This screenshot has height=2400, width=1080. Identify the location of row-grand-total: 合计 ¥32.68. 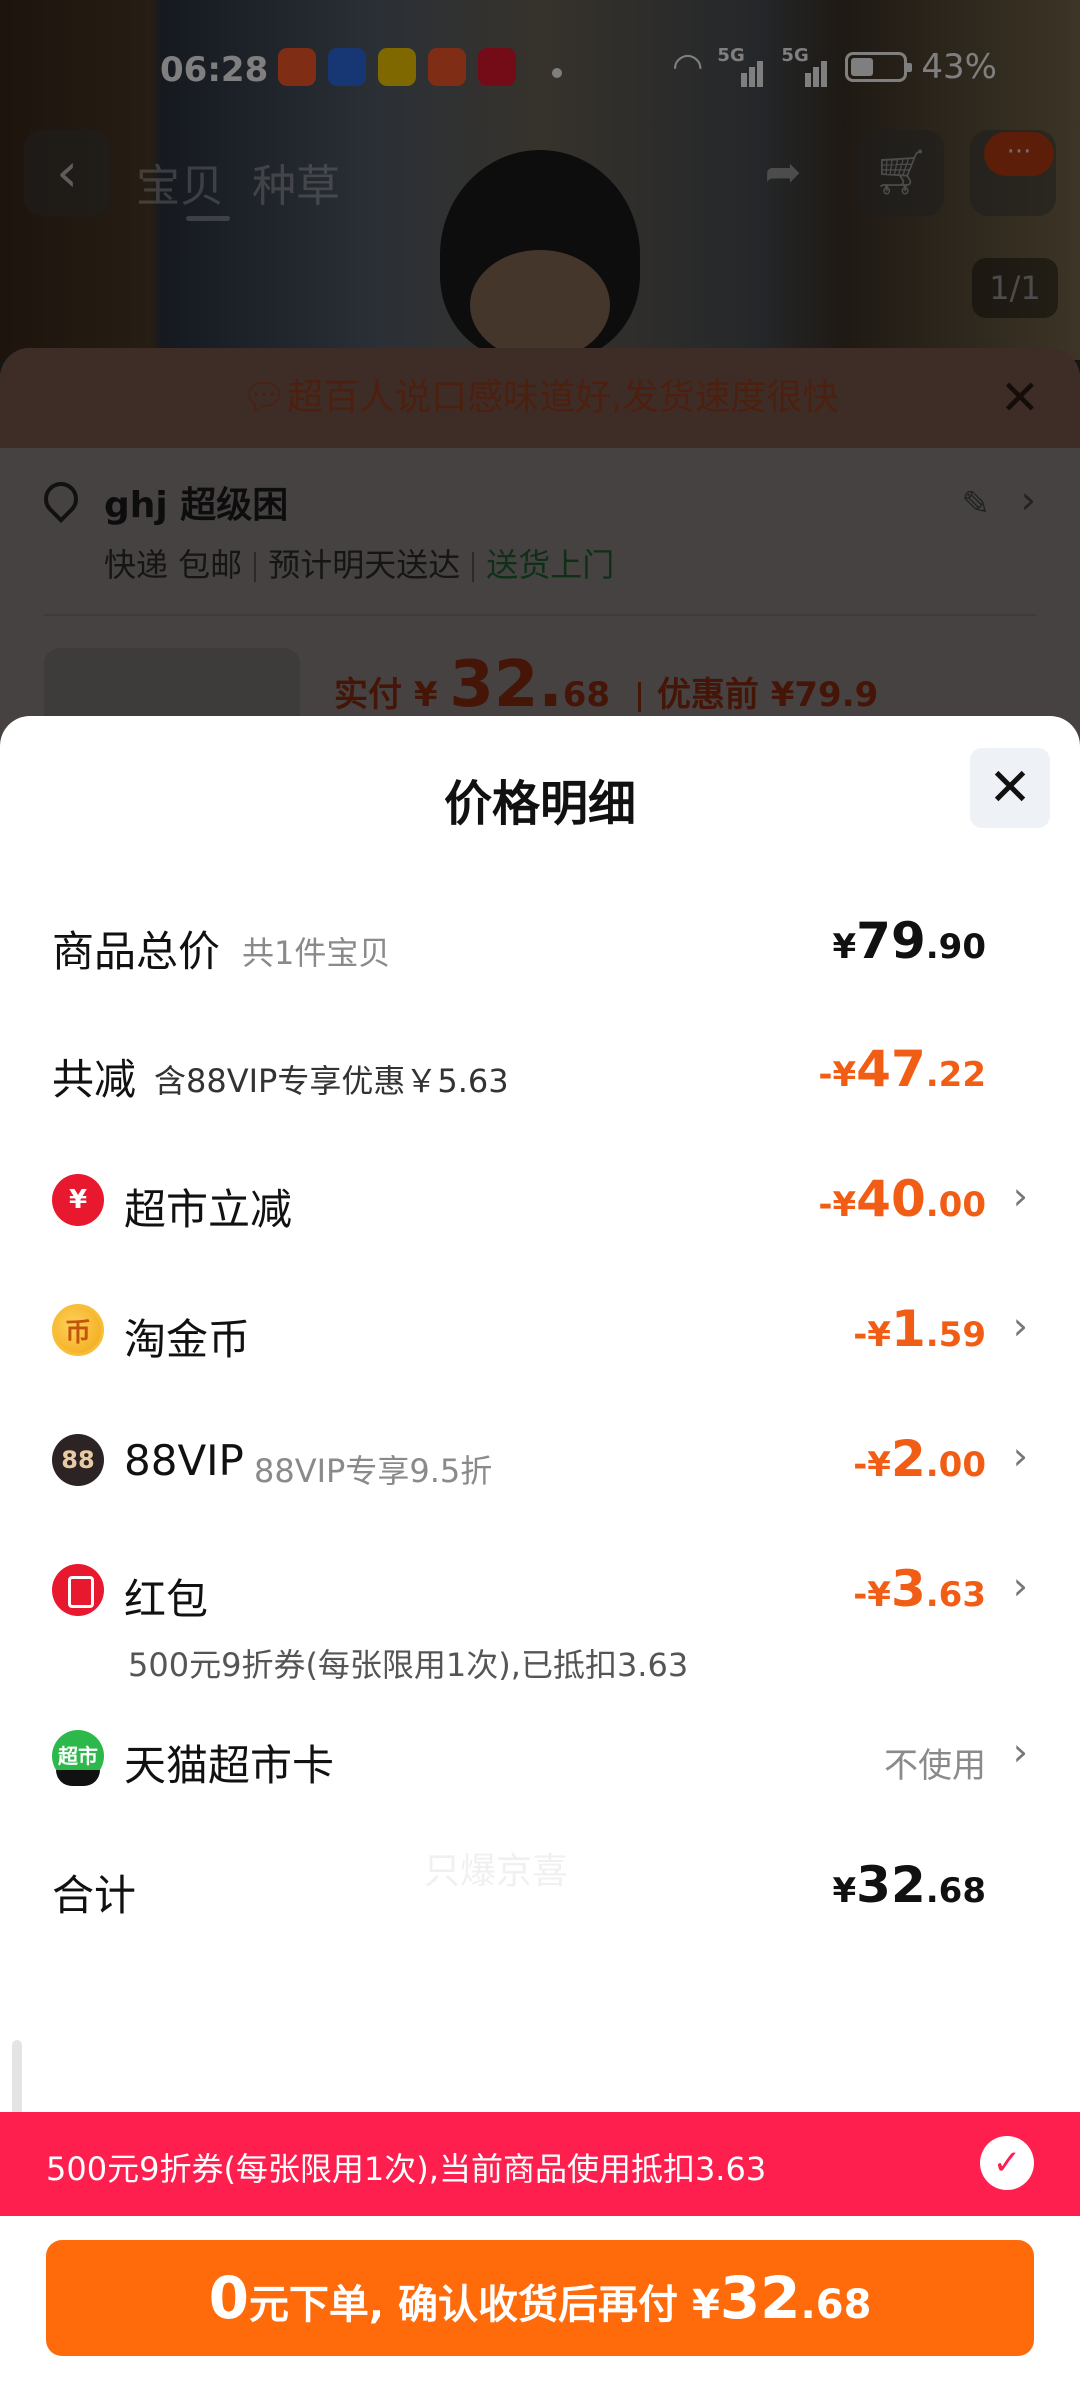
(540, 1887).